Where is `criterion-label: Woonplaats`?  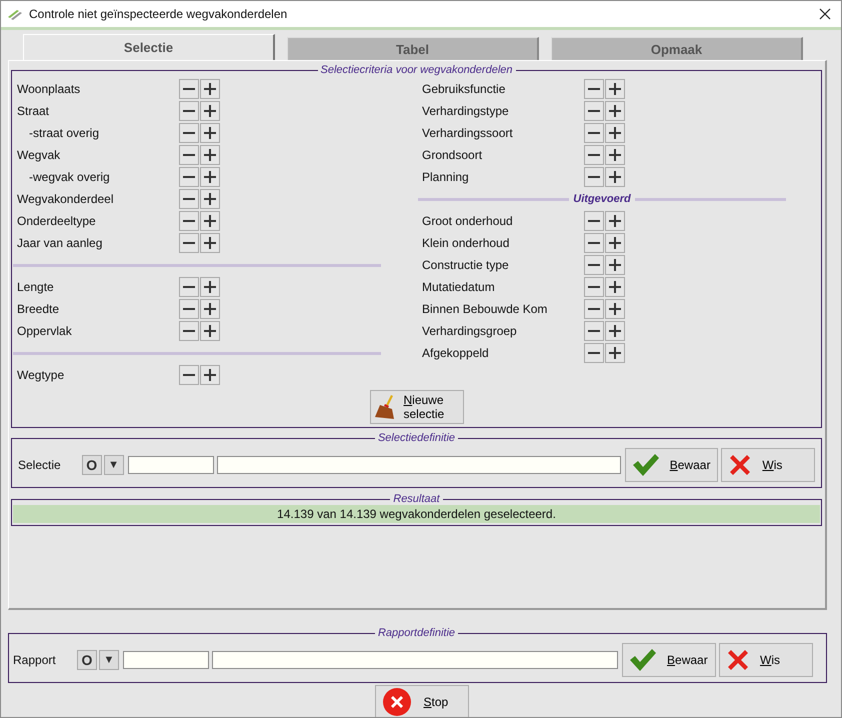
criterion-label: Woonplaats is located at coordinates (49, 89).